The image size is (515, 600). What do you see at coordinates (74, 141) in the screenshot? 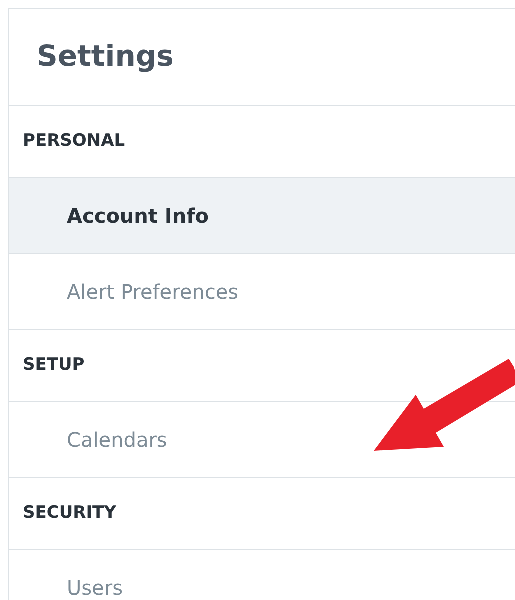
I see `section-heading: PERSONAL` at bounding box center [74, 141].